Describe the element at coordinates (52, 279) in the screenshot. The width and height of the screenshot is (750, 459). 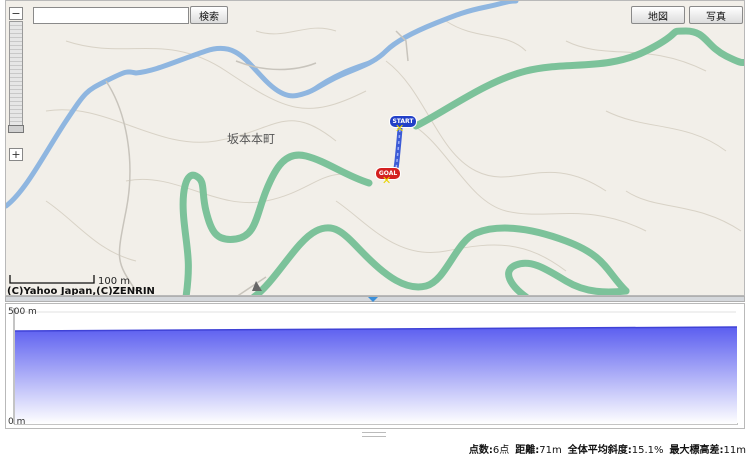
I see `scale-bar` at that location.